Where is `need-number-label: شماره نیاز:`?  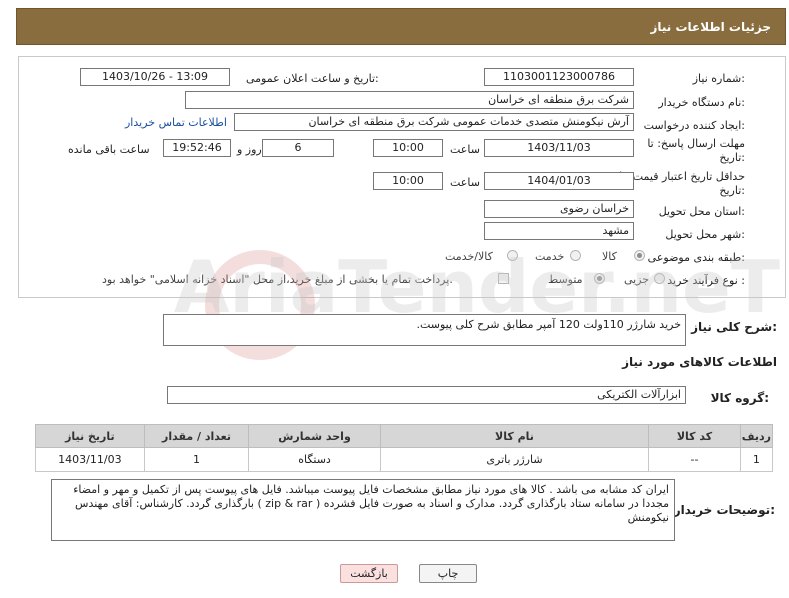 need-number-label: شماره نیاز: is located at coordinates (718, 78).